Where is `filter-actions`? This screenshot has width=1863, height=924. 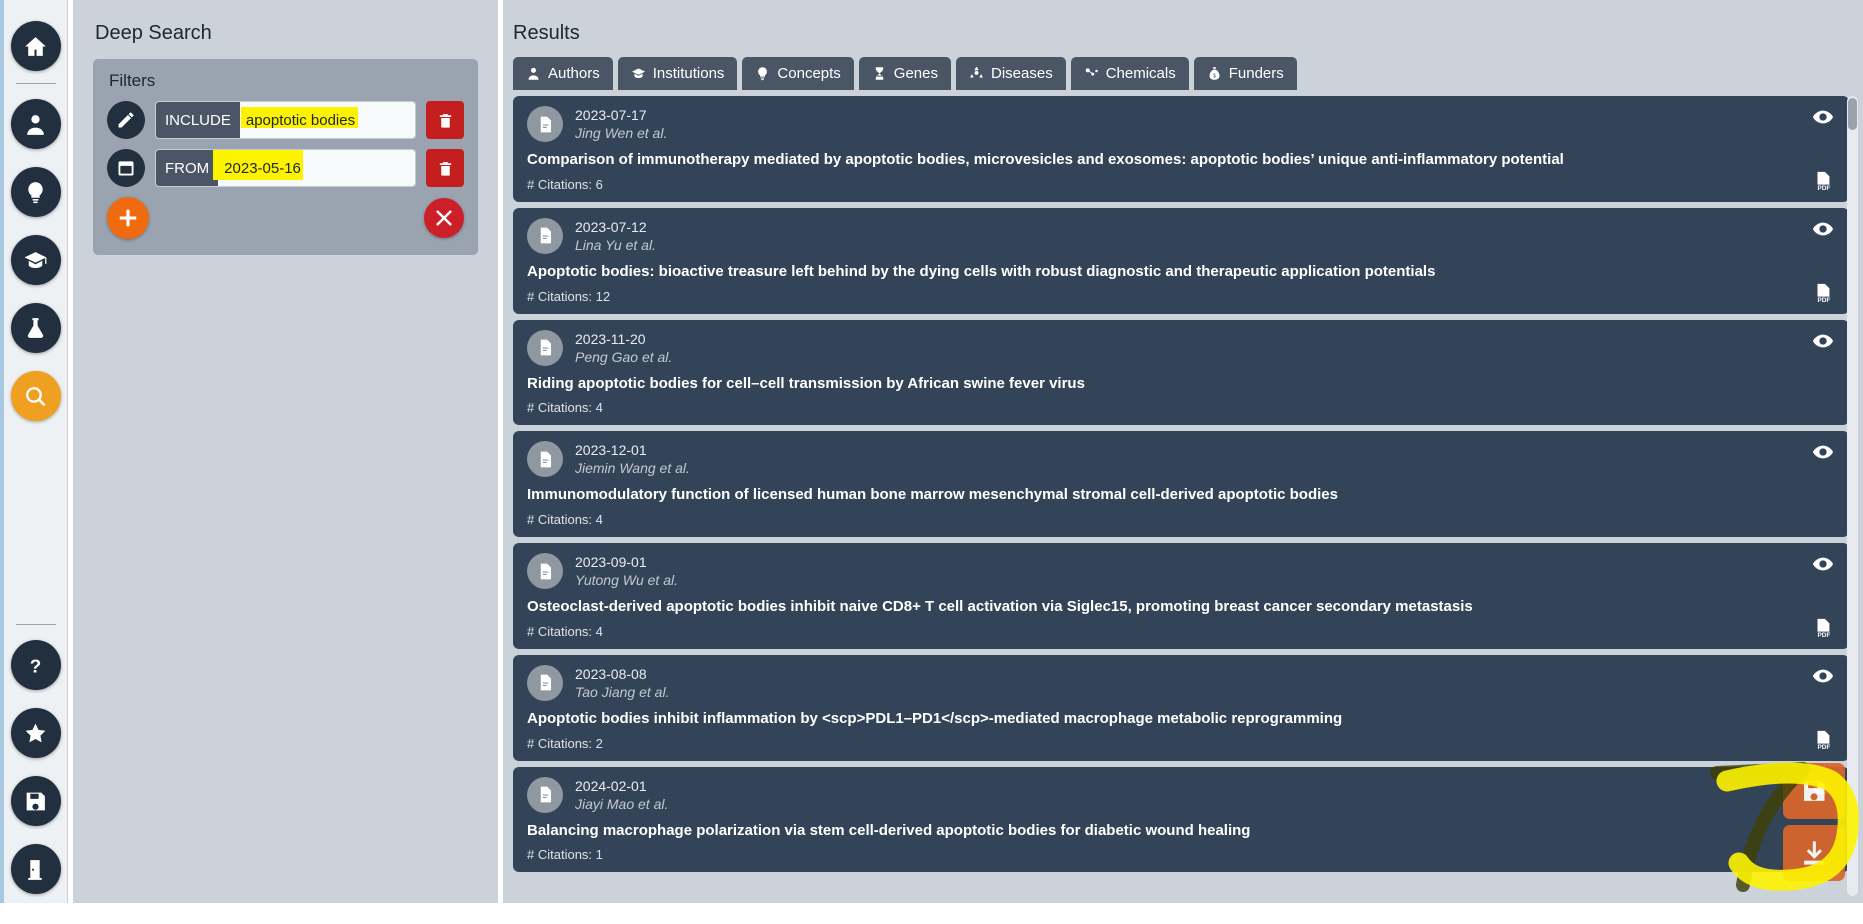 filter-actions is located at coordinates (285, 218).